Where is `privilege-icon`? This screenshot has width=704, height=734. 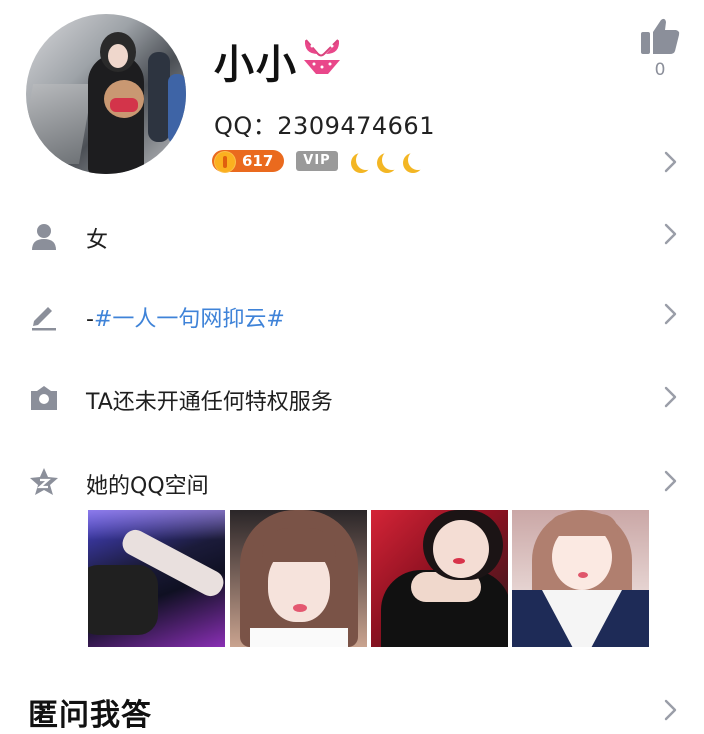 privilege-icon is located at coordinates (44, 398).